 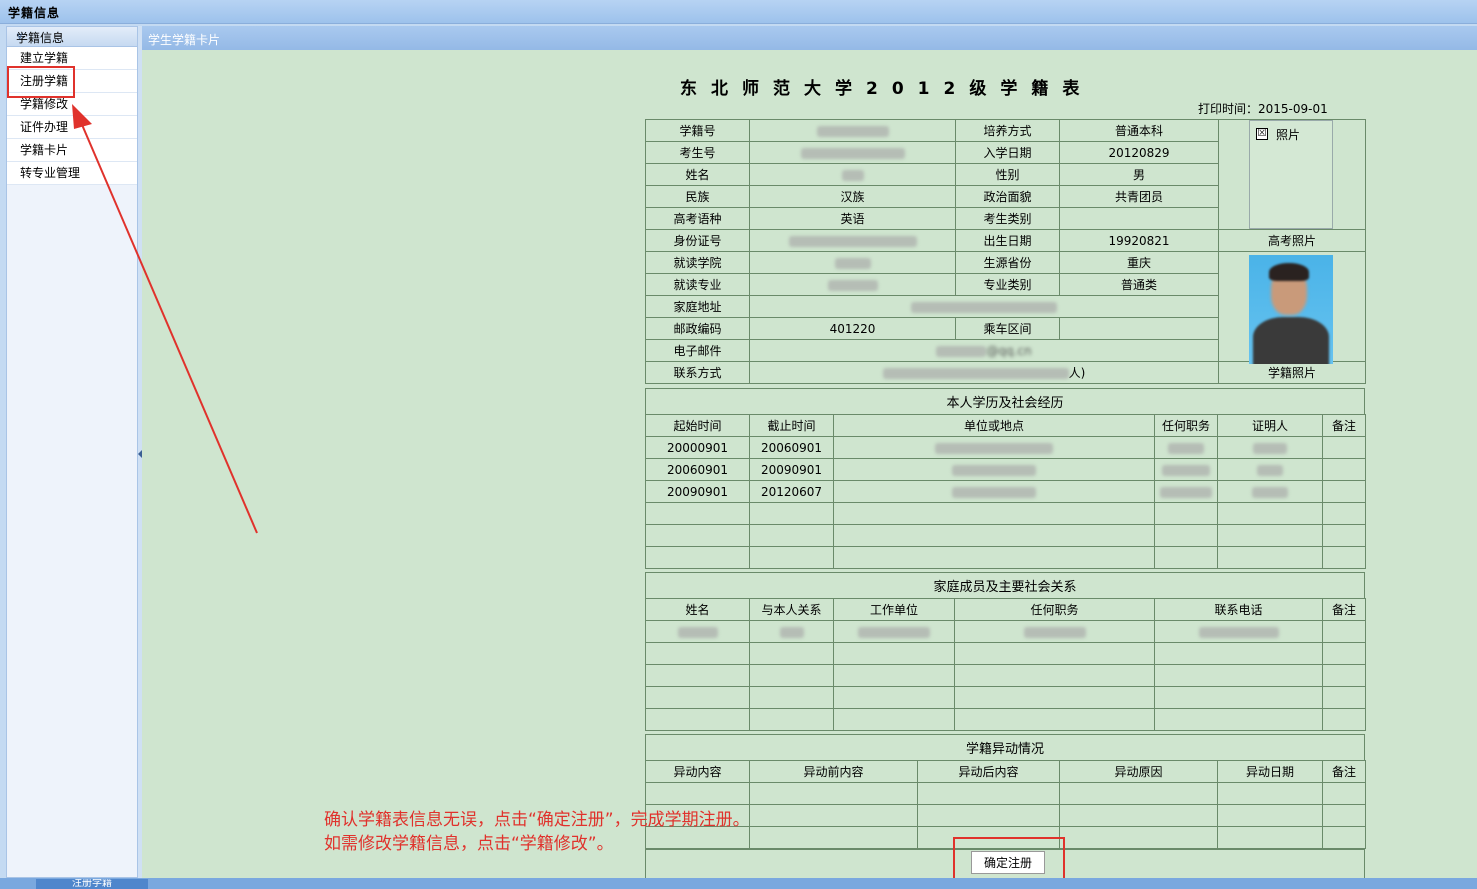 What do you see at coordinates (738, 883) in the screenshot?
I see `status-bar: 注册学籍` at bounding box center [738, 883].